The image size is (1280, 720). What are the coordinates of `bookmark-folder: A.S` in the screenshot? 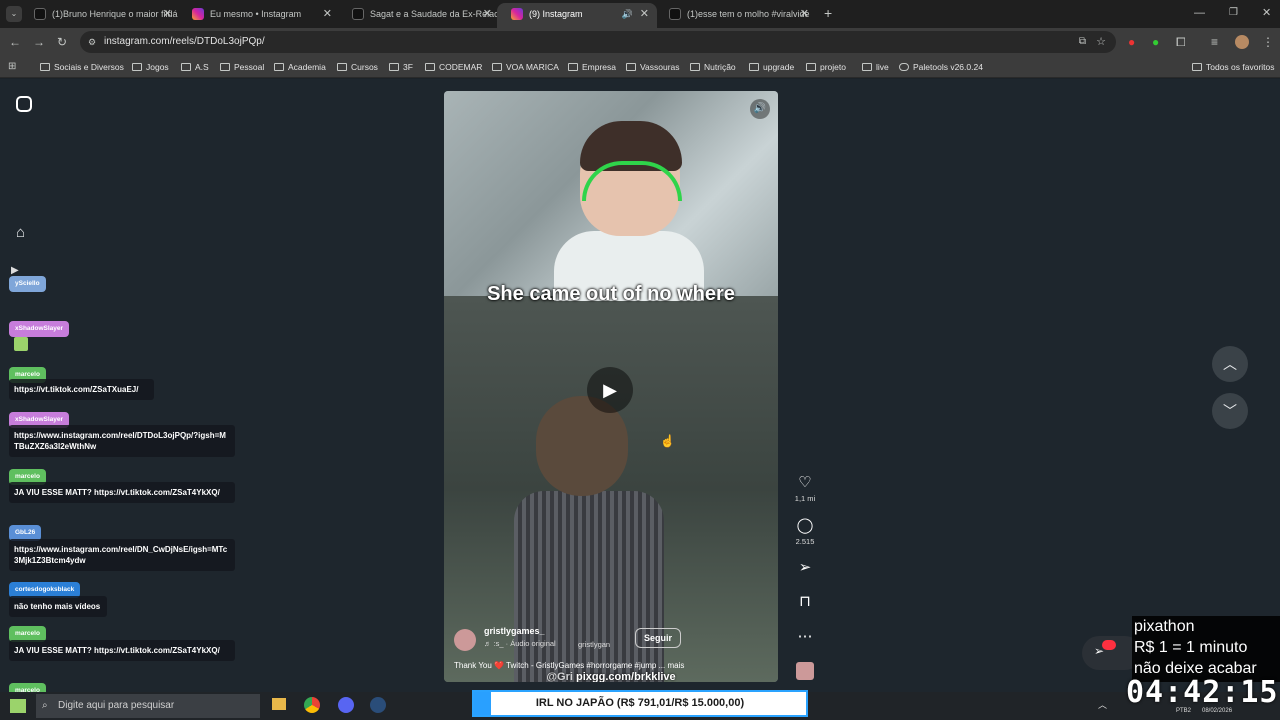 It's located at (195, 67).